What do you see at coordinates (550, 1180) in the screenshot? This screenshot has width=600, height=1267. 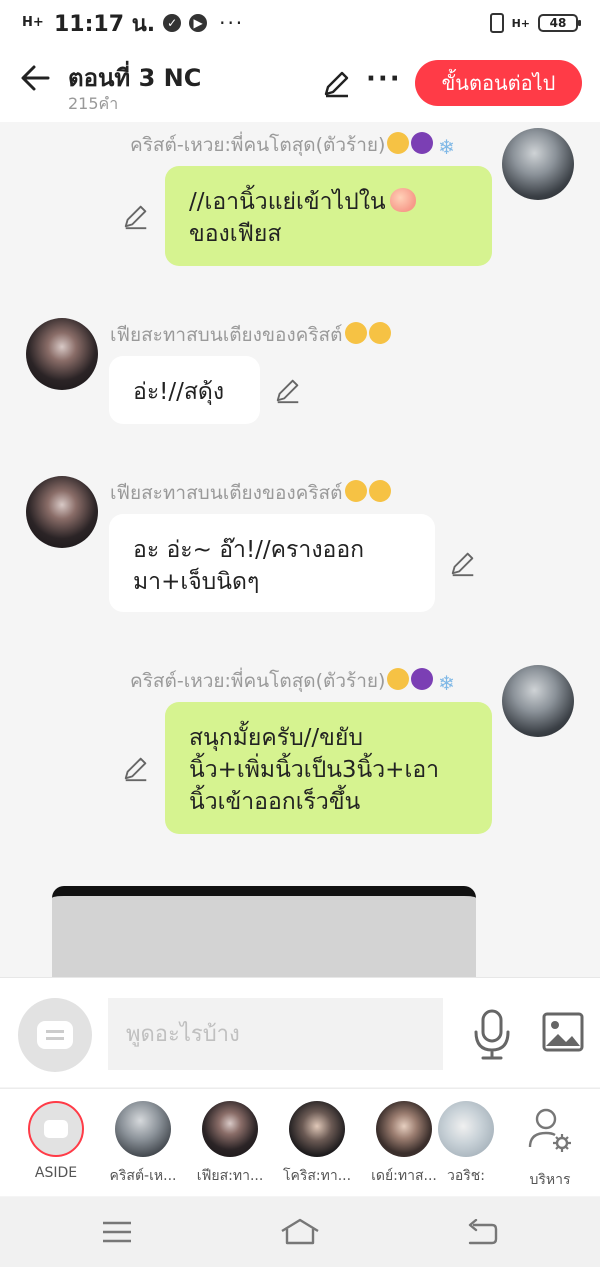 I see `character-label: บริหาร` at bounding box center [550, 1180].